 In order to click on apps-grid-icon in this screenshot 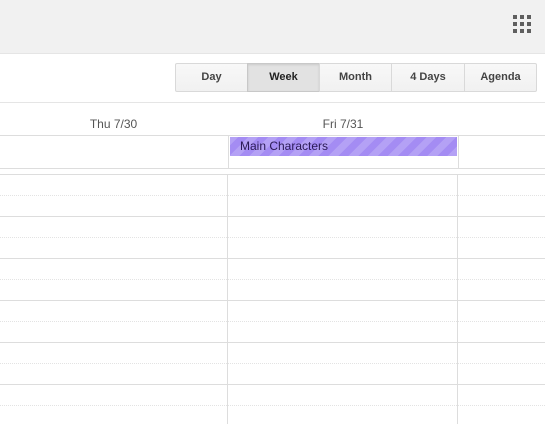, I will do `click(522, 24)`.